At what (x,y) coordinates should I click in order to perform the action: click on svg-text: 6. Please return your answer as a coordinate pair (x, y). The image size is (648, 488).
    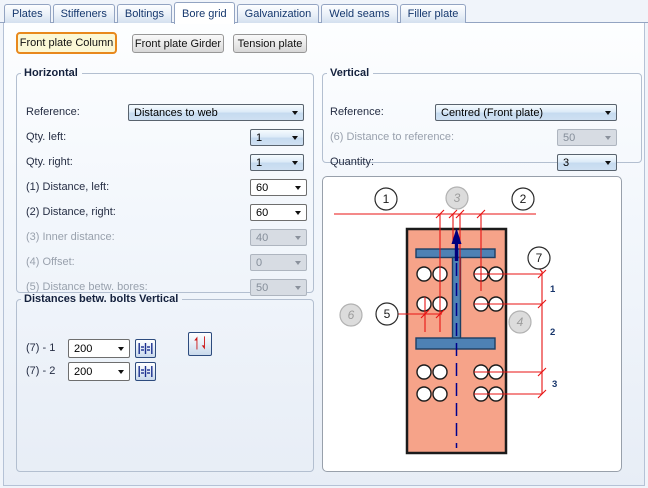
    Looking at the image, I should click on (351, 315).